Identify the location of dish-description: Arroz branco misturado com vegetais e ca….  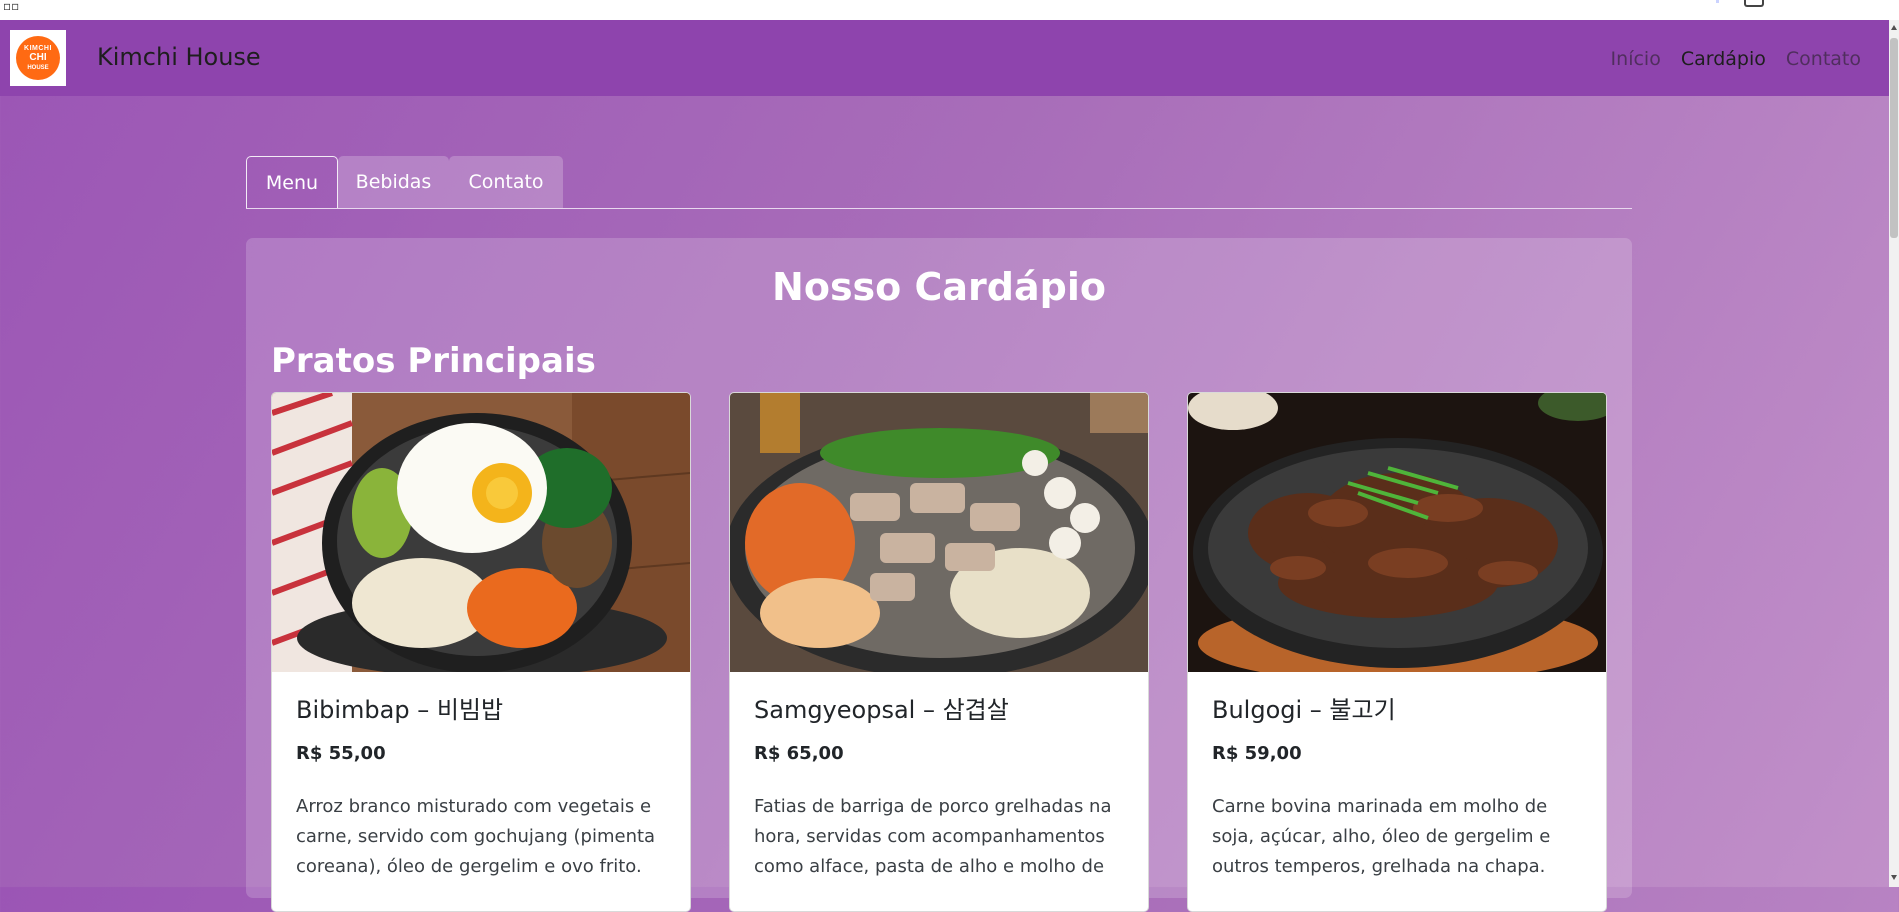
(476, 836).